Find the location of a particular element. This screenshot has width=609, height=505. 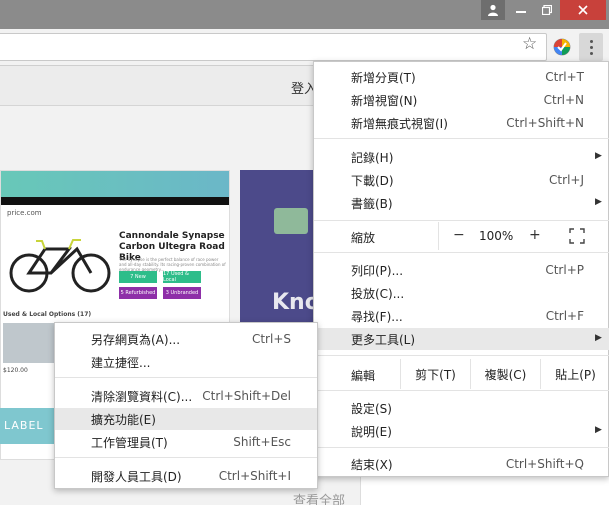

thumb-black-bar is located at coordinates (115, 201).